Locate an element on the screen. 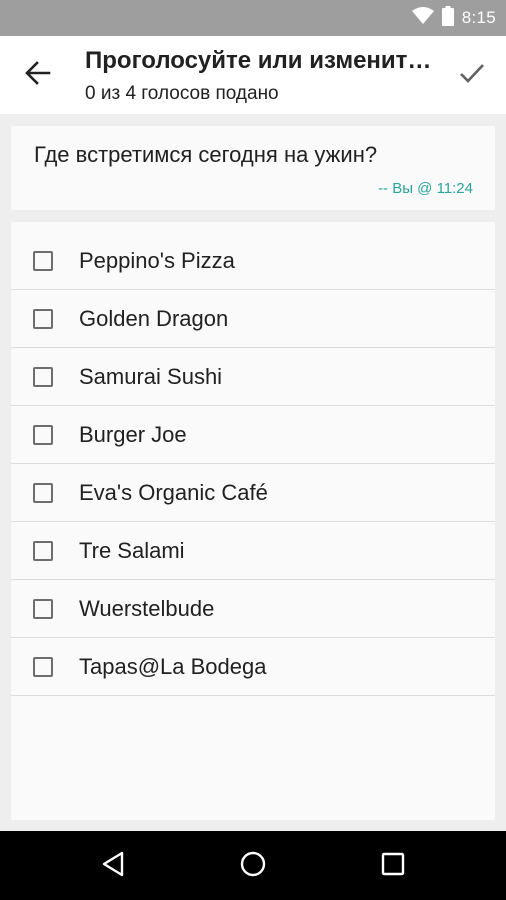 Image resolution: width=506 pixels, height=900 pixels. option-row: Samurai Sushi is located at coordinates (253, 377).